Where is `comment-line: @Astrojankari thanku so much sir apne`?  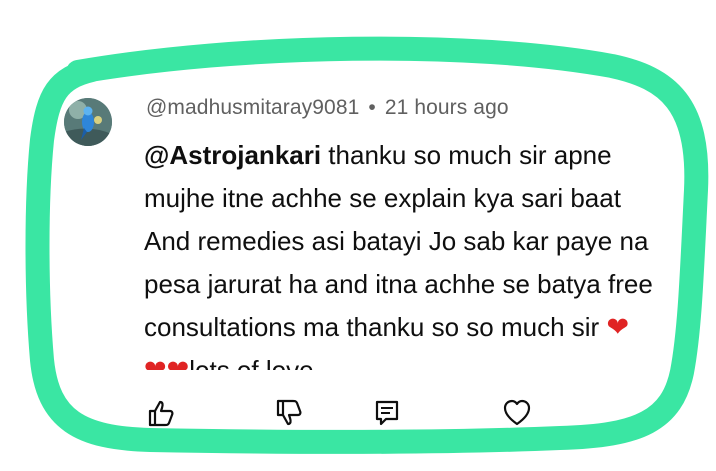 comment-line: @Astrojankari thanku so much sir apne is located at coordinates (408, 155).